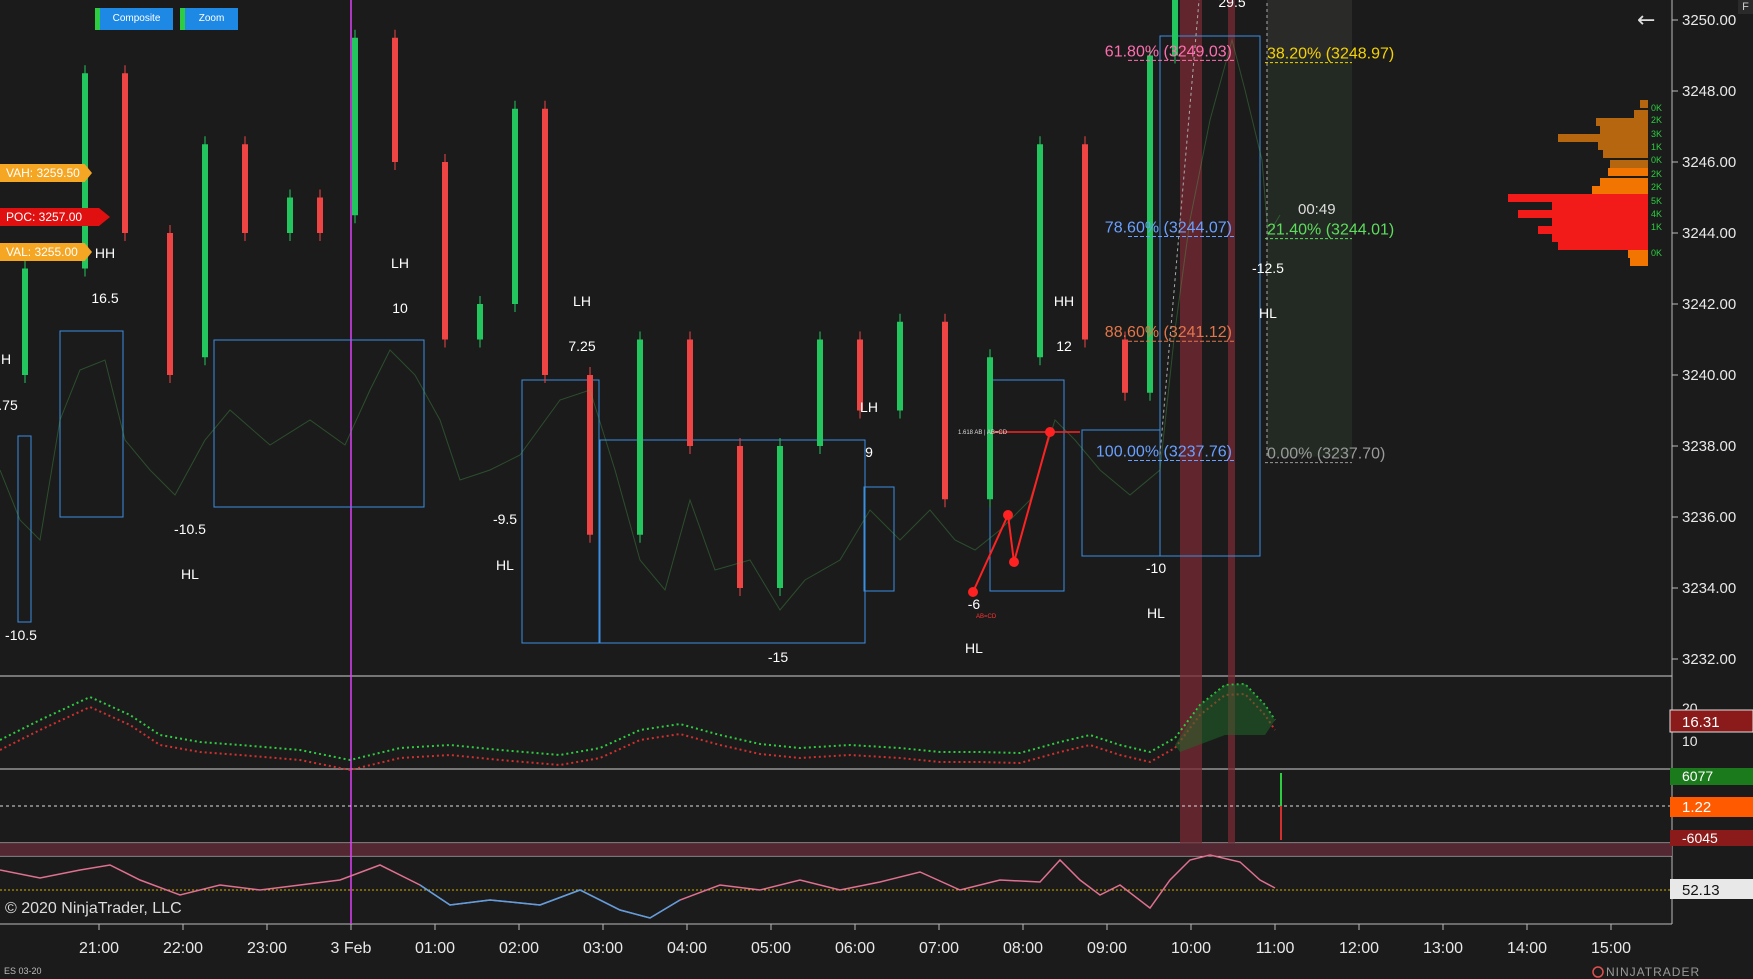 The image size is (1753, 979). I want to click on composite-button: Composite, so click(134, 19).